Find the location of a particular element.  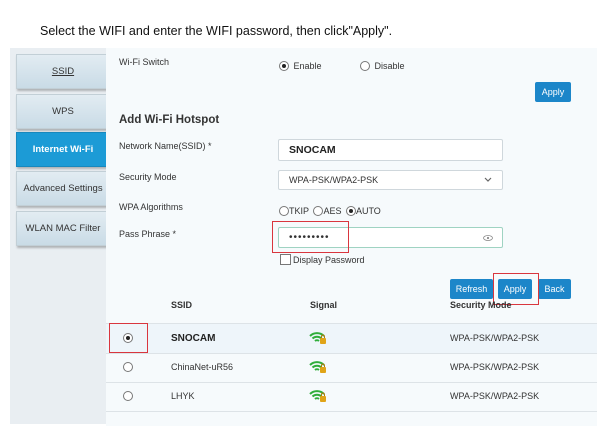

back-button: Back is located at coordinates (554, 289).